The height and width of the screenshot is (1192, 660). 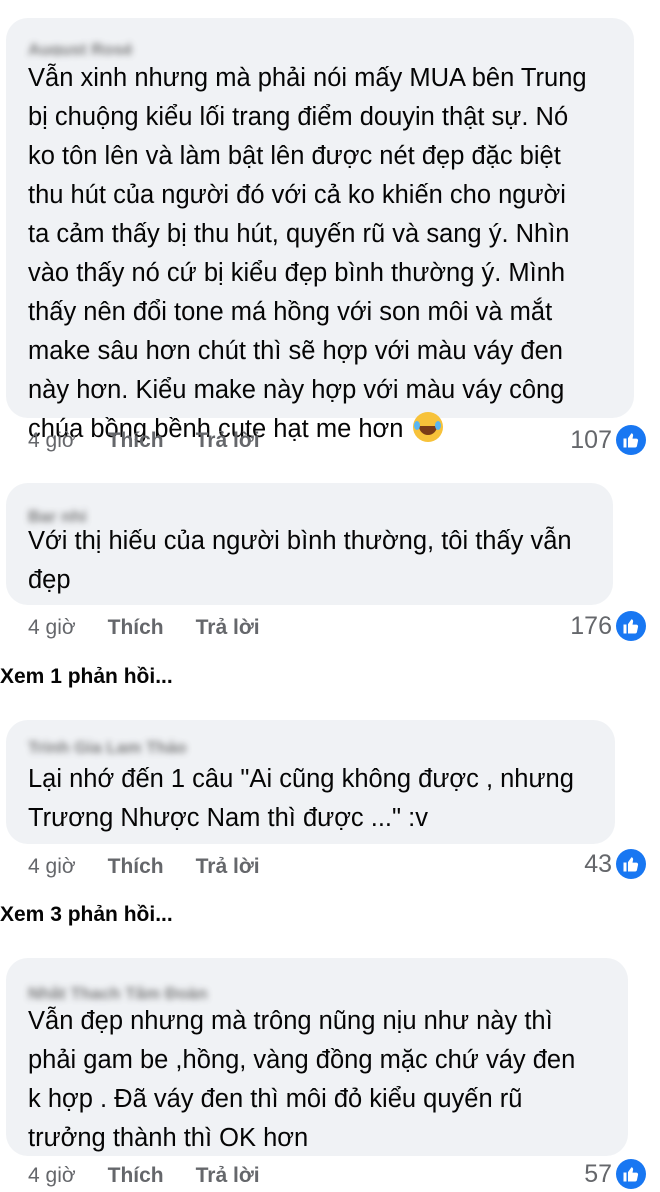 I want to click on like-count: 57, so click(x=598, y=1173).